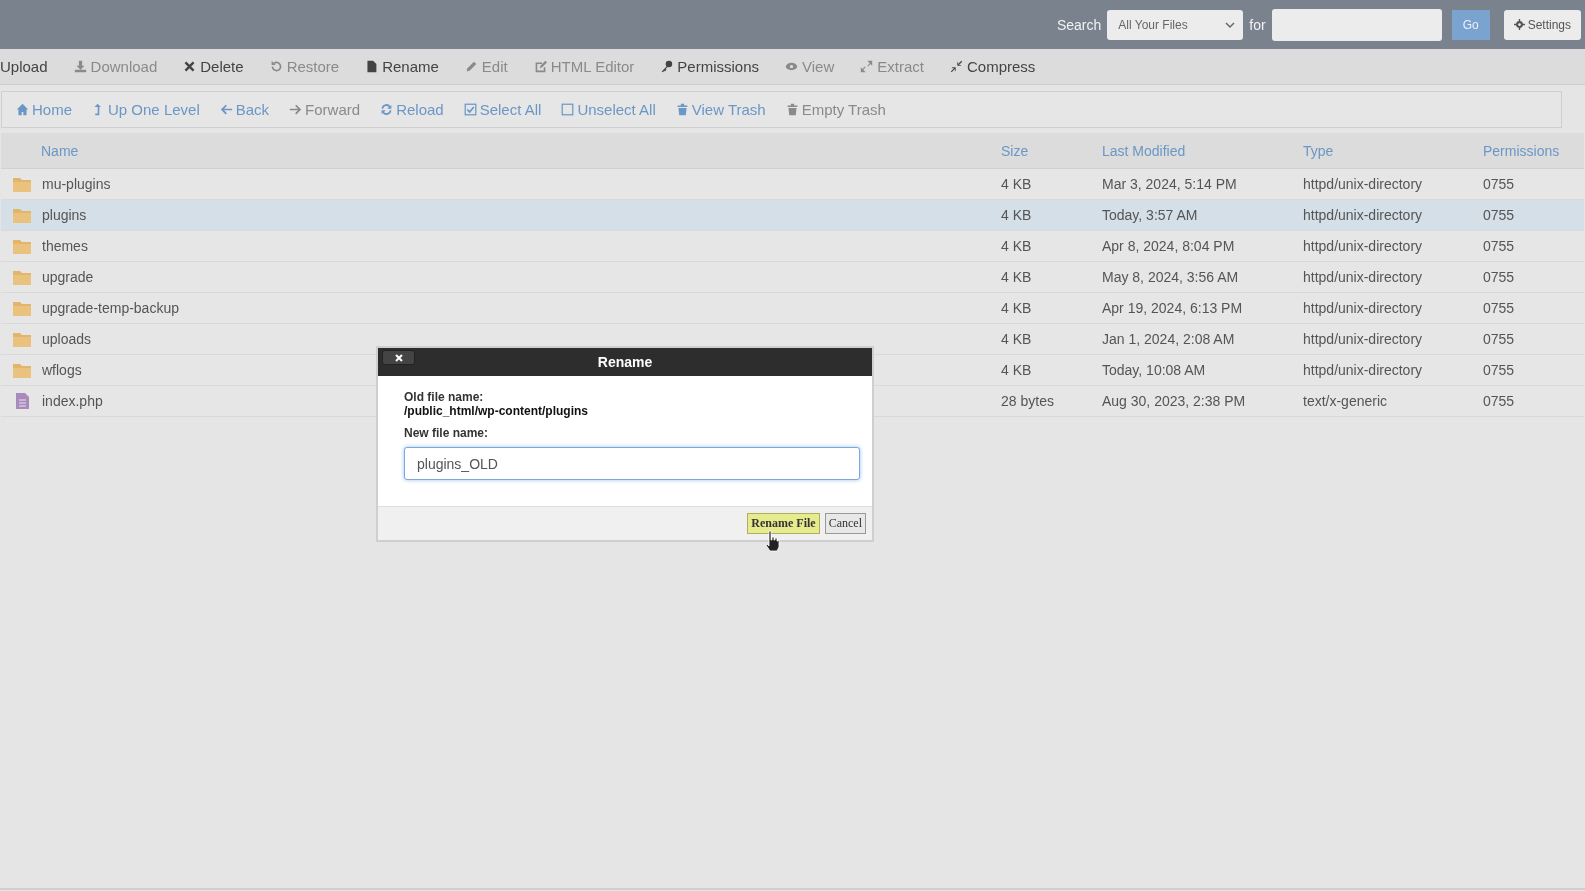  What do you see at coordinates (444, 397) in the screenshot?
I see `old-name-label: Old file name:` at bounding box center [444, 397].